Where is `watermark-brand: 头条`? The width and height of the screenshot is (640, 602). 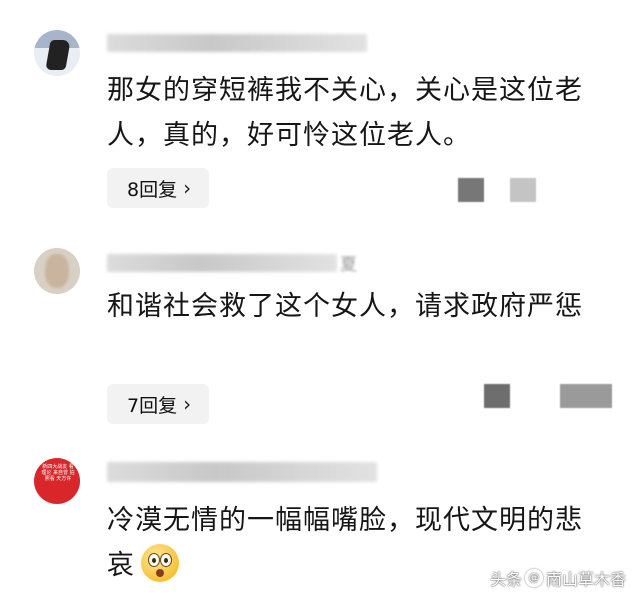 watermark-brand: 头条 is located at coordinates (505, 579).